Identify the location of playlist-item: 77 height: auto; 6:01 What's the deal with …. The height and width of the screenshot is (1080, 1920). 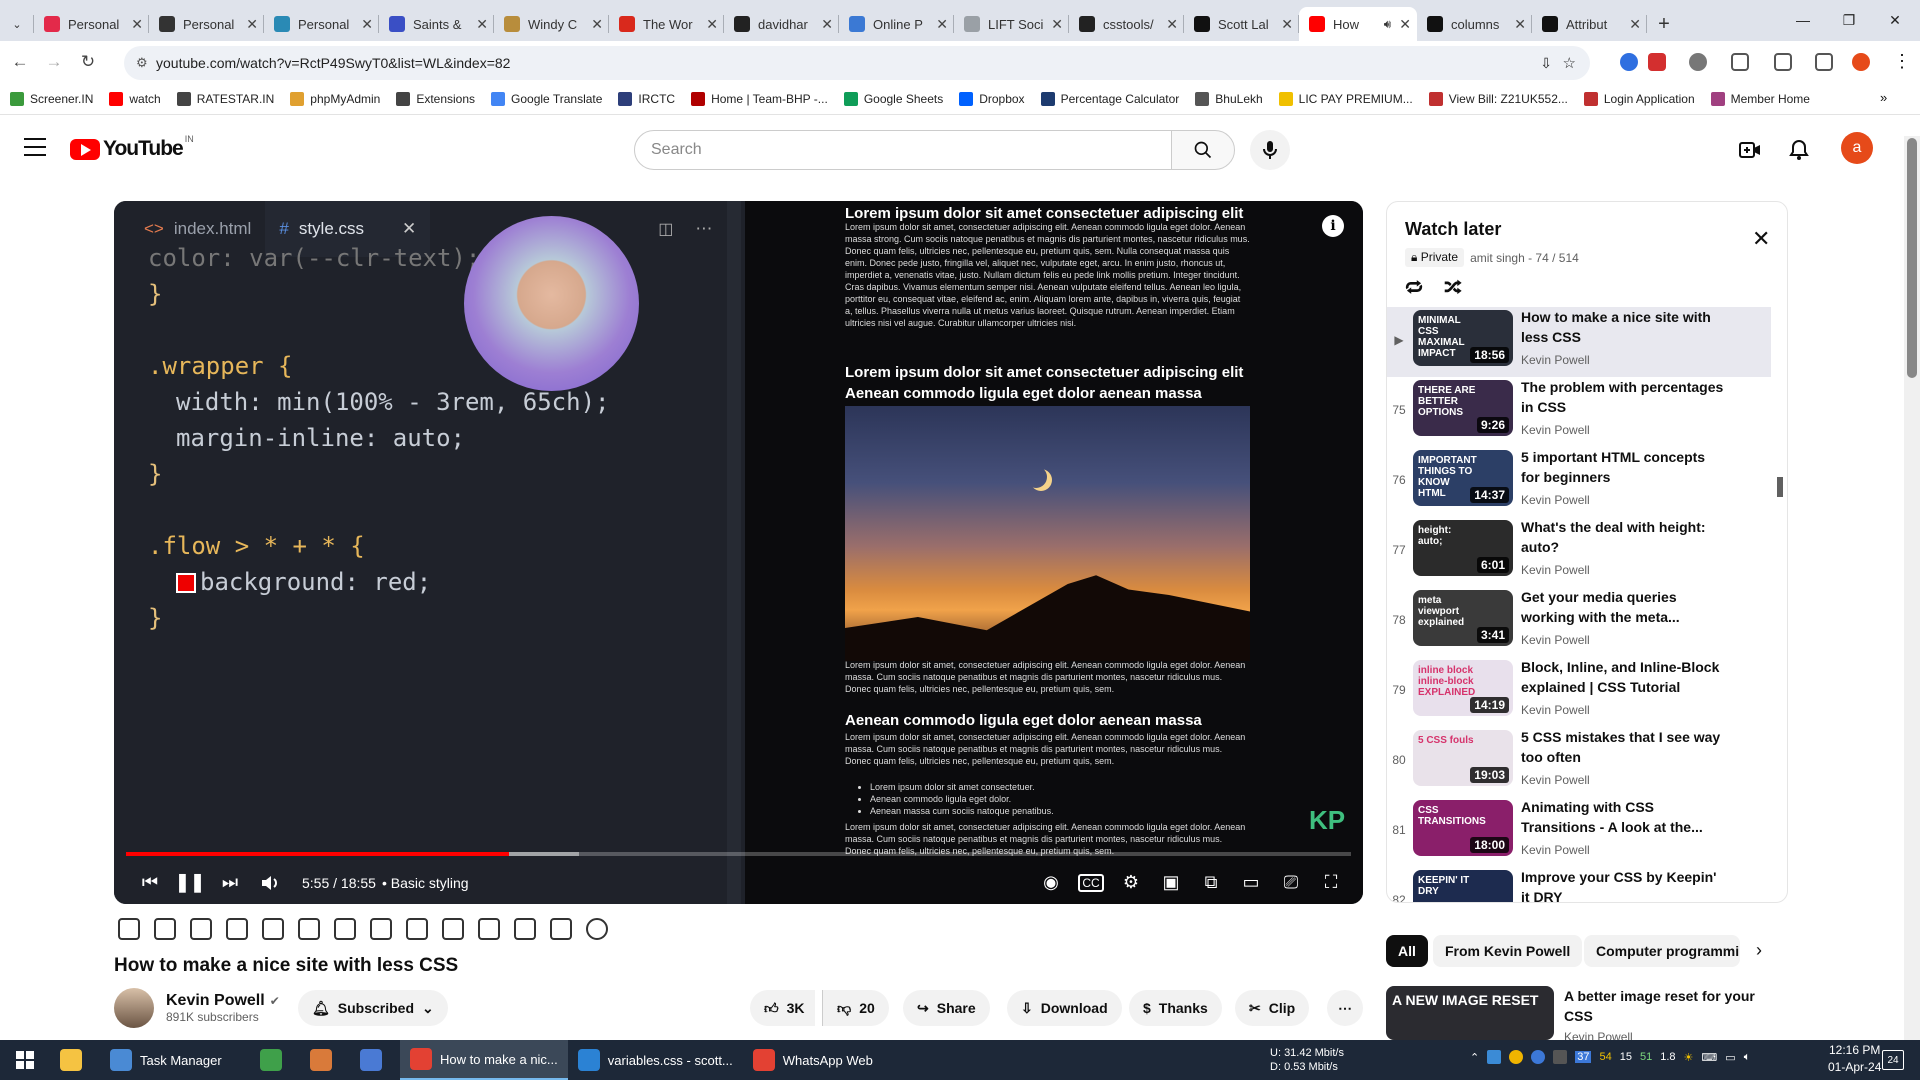
(1579, 552).